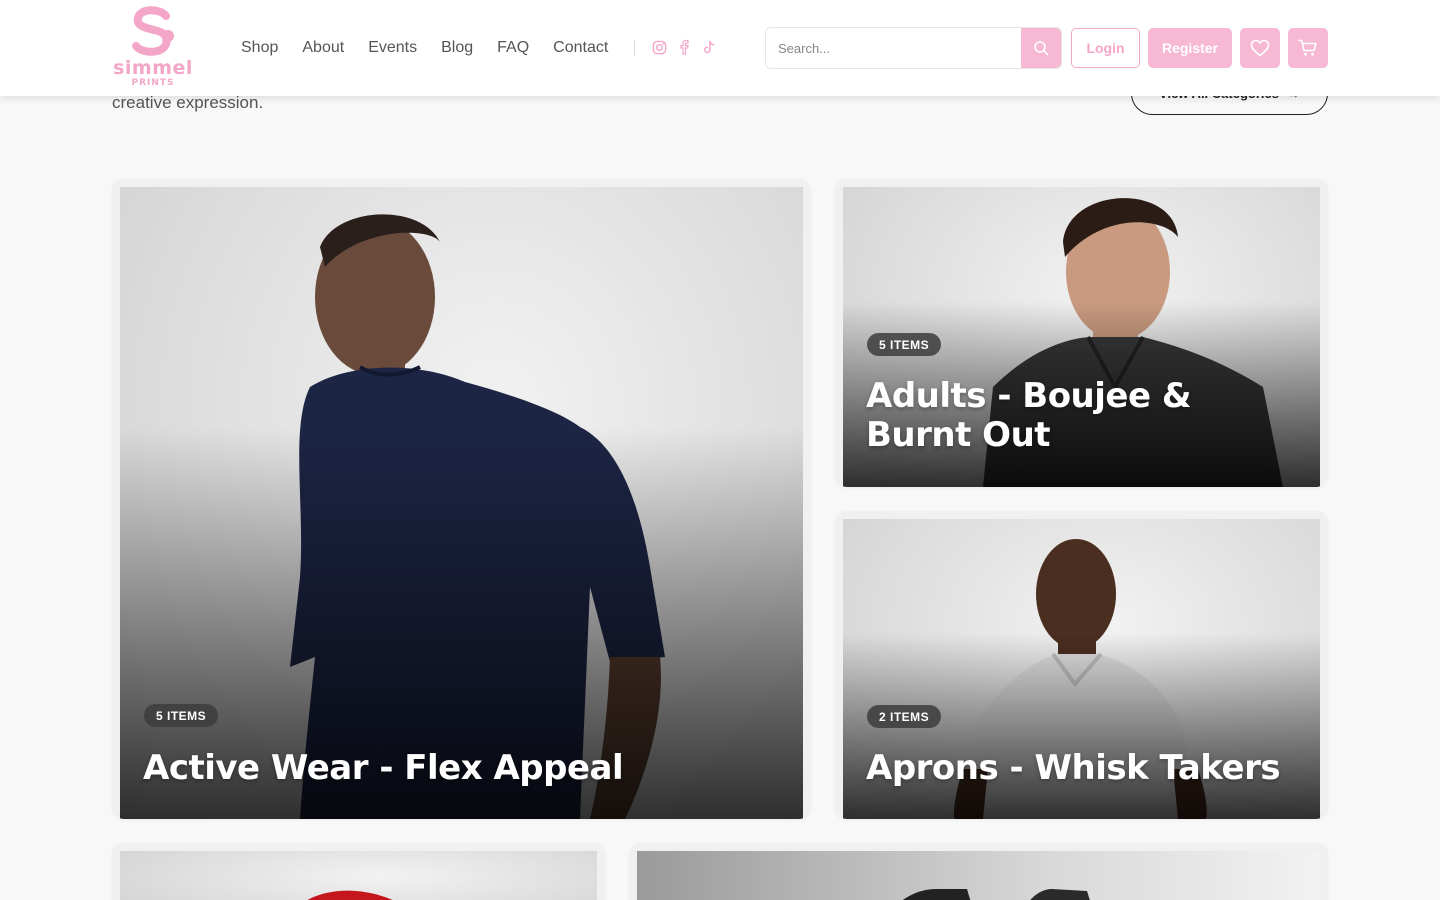 Image resolution: width=1440 pixels, height=900 pixels. What do you see at coordinates (1105, 48) in the screenshot?
I see `login-button: Login` at bounding box center [1105, 48].